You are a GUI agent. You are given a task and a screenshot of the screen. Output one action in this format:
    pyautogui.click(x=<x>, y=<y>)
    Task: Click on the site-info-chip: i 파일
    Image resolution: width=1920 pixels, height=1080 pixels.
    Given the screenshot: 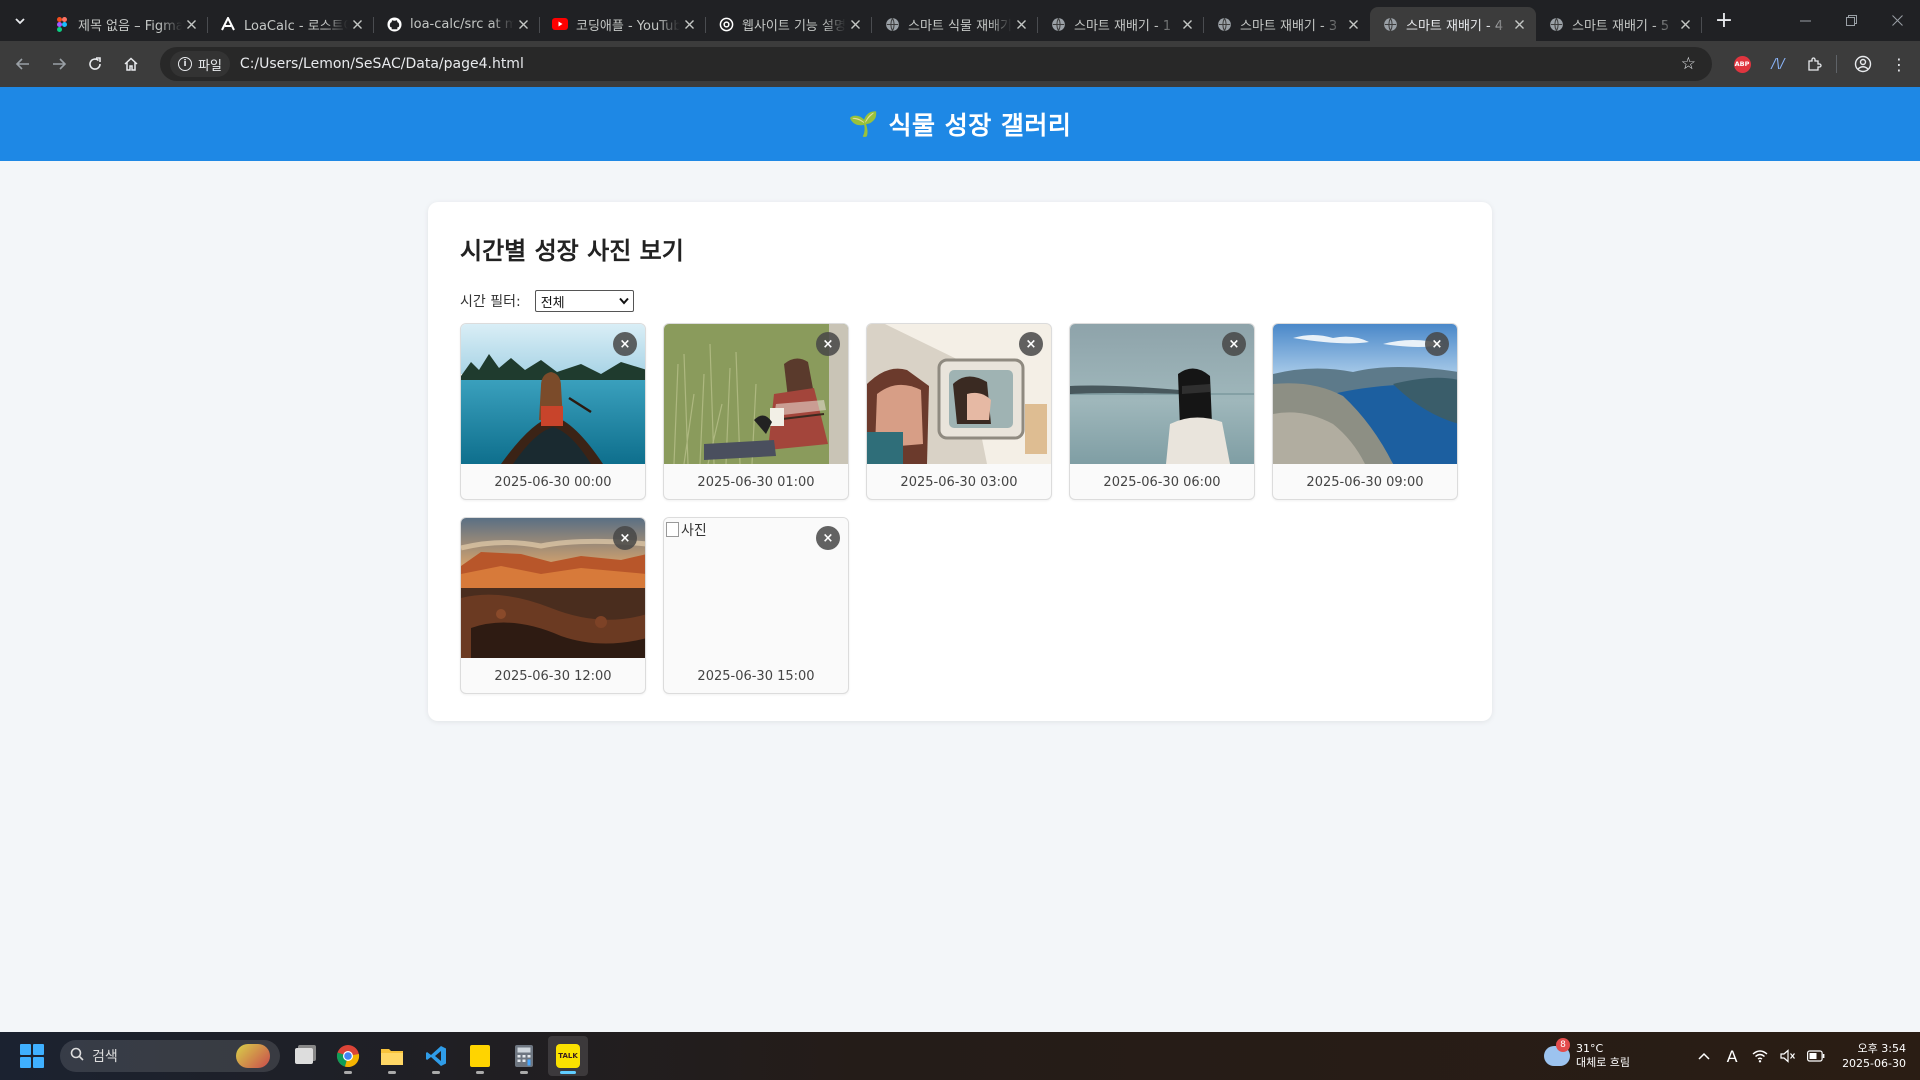 What is the action you would take?
    pyautogui.click(x=200, y=64)
    